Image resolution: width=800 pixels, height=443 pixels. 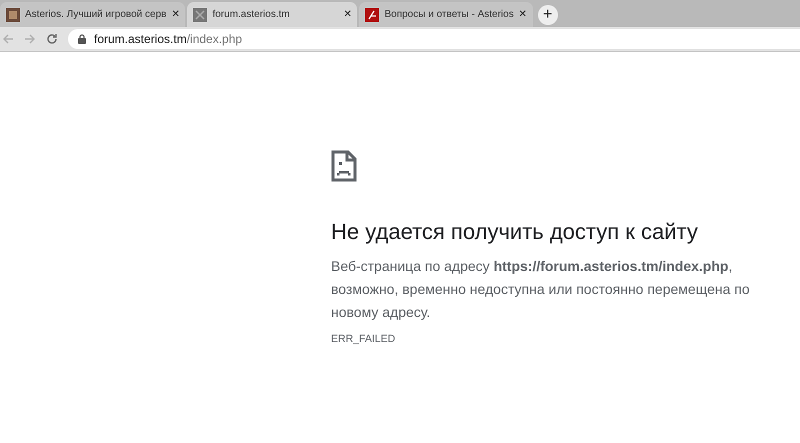 What do you see at coordinates (541, 289) in the screenshot?
I see `error-message: Веб-страница по адресу https://forum.asterios.tm/index.php, возможно, временно недоступна или постоянно перемещена по новому адресу.` at bounding box center [541, 289].